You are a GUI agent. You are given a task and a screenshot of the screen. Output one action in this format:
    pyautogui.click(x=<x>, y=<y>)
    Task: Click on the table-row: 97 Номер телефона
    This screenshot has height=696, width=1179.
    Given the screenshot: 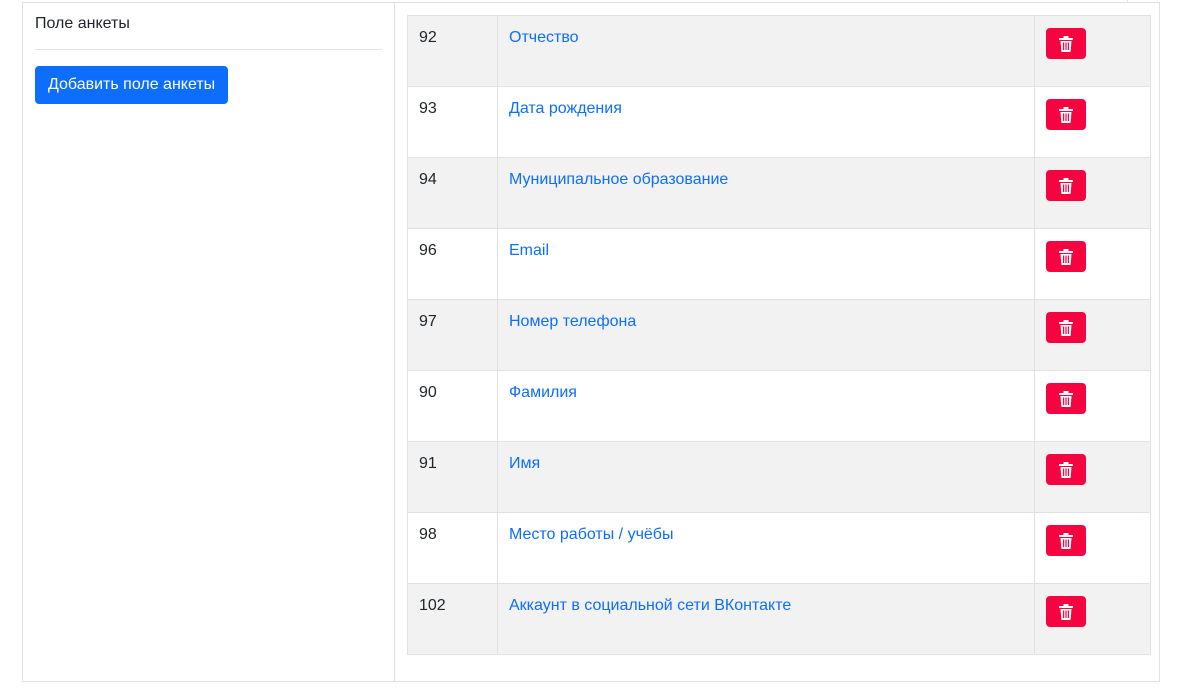 What is the action you would take?
    pyautogui.click(x=779, y=335)
    